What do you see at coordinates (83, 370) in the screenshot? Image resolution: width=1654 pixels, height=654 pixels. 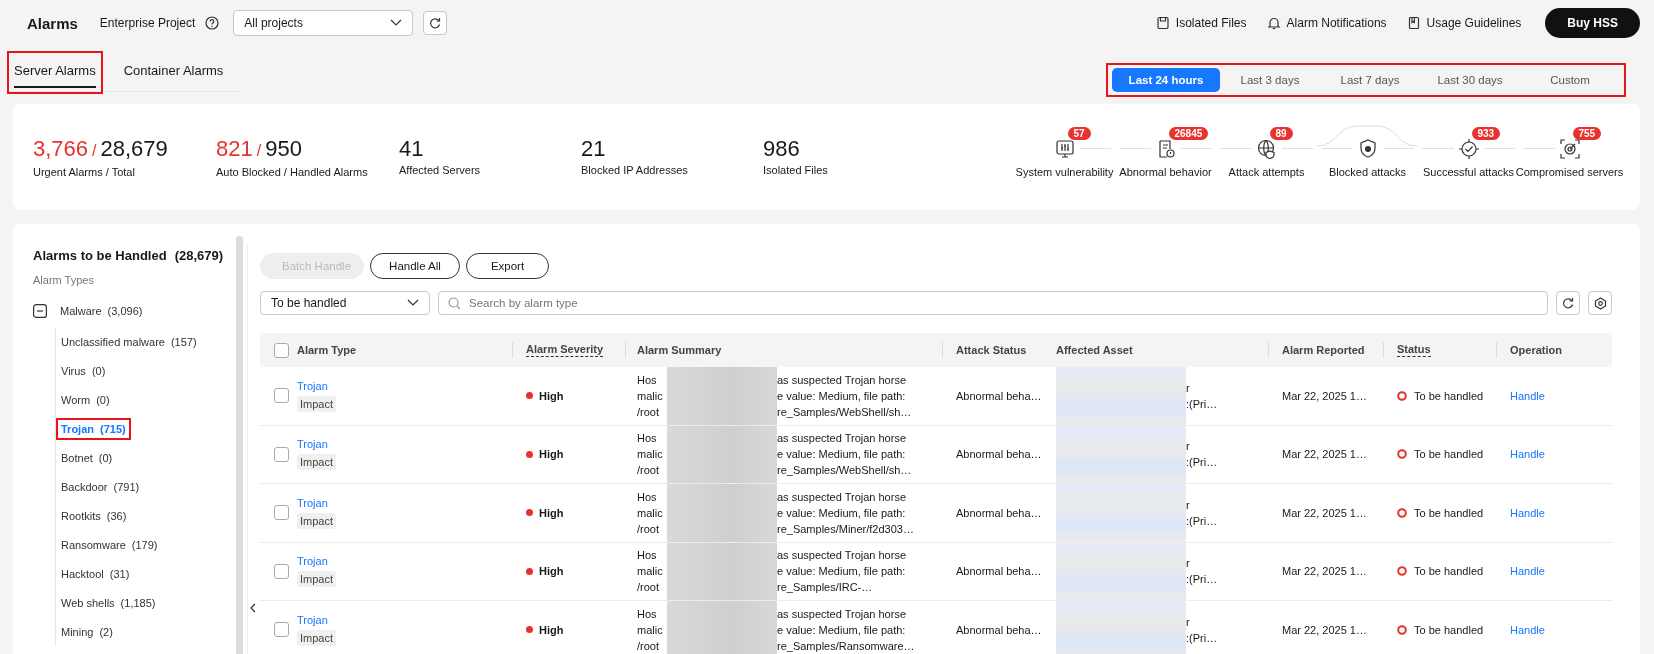 I see `tree-item: Virus (0)` at bounding box center [83, 370].